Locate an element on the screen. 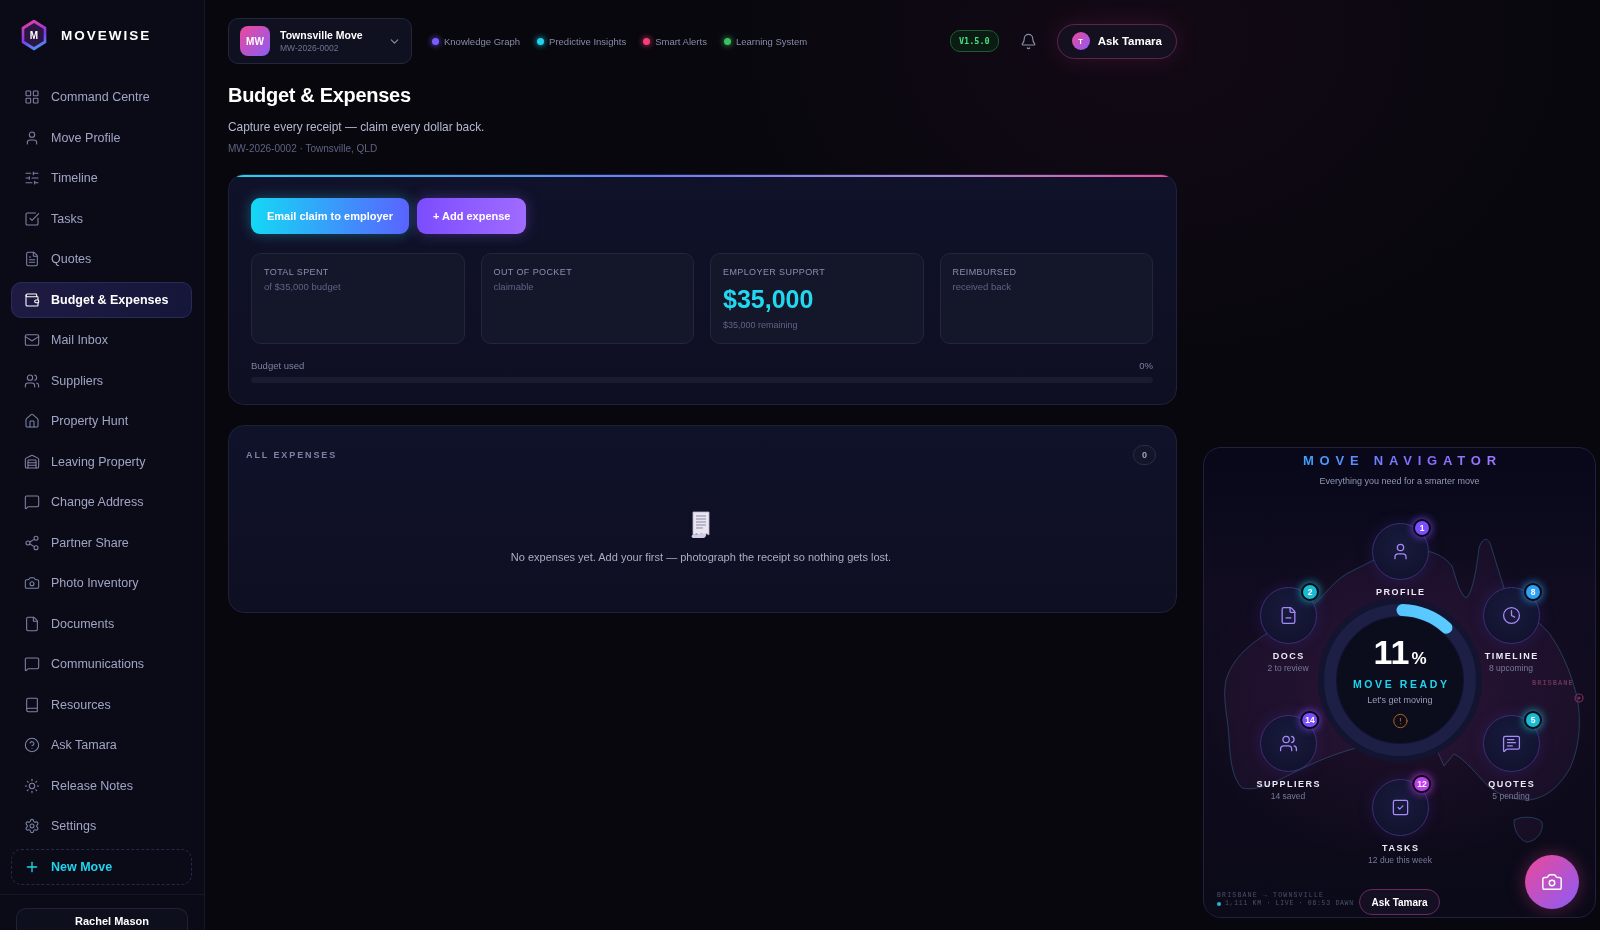 Image resolution: width=1600 pixels, height=930 pixels. sidebar-item: Photo Inventory is located at coordinates (101, 583).